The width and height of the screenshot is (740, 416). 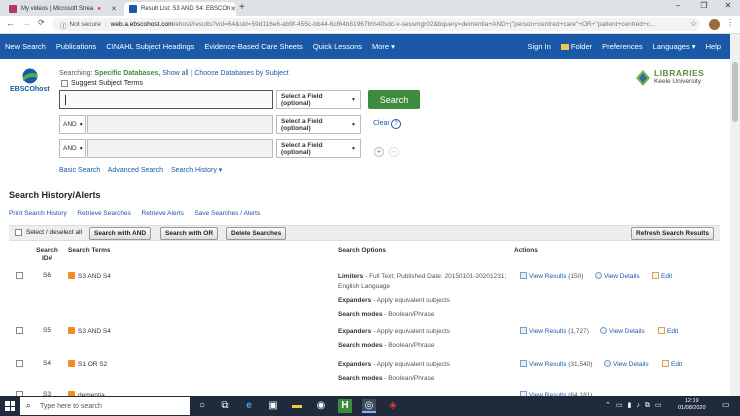 What do you see at coordinates (735, 92) in the screenshot?
I see `scrollbar-thumb` at bounding box center [735, 92].